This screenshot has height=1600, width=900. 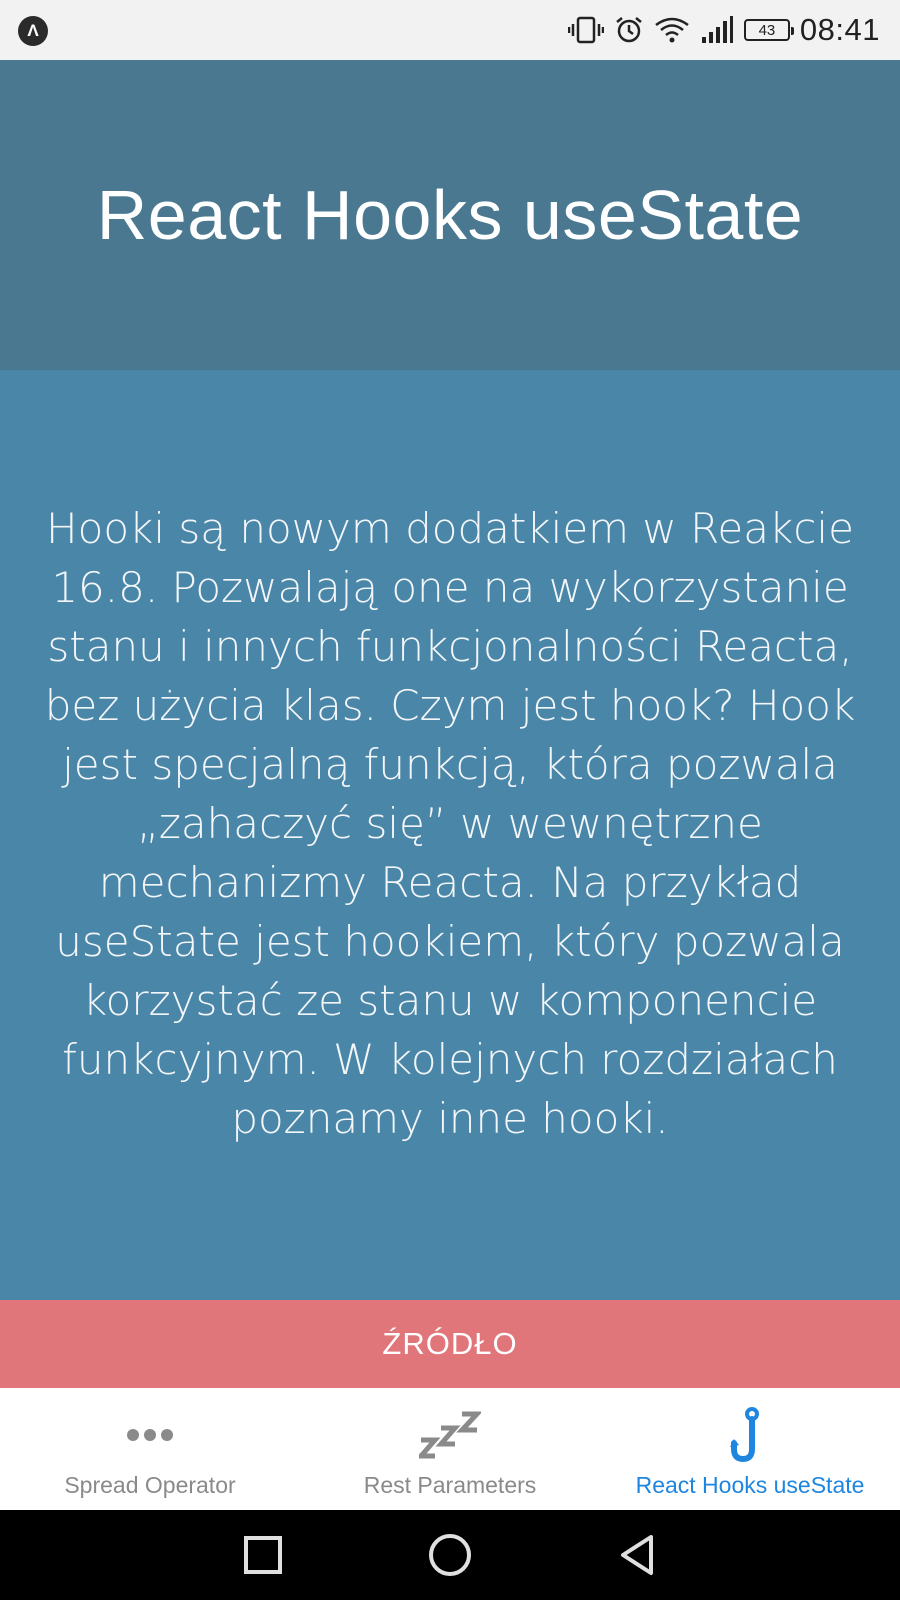 I want to click on sleep-zzz-icon, so click(x=450, y=1435).